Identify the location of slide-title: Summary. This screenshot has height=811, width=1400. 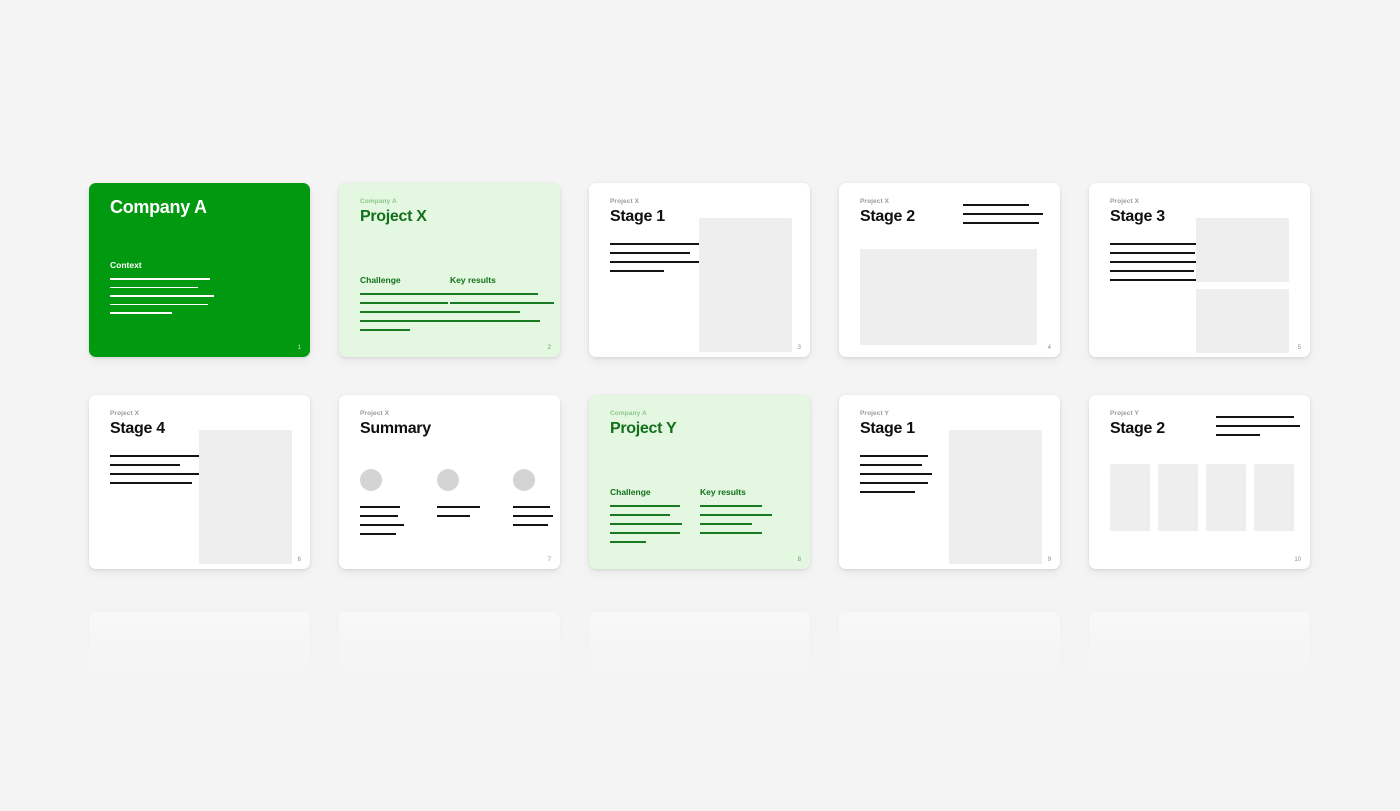
(395, 428).